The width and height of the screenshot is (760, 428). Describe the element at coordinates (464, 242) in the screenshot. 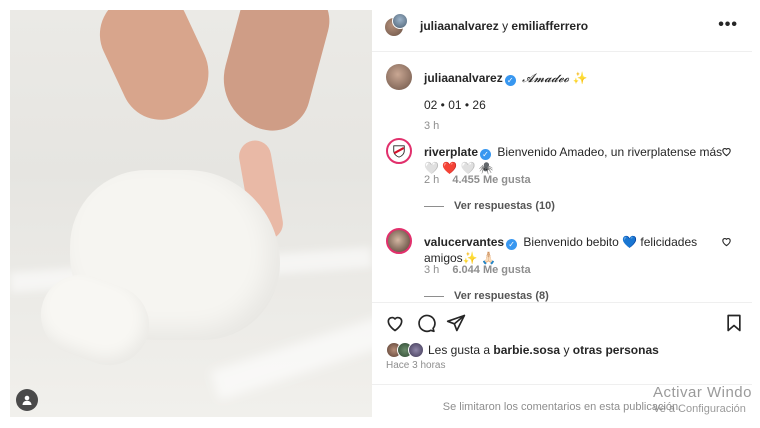

I see `comment-username: valucervantes` at that location.